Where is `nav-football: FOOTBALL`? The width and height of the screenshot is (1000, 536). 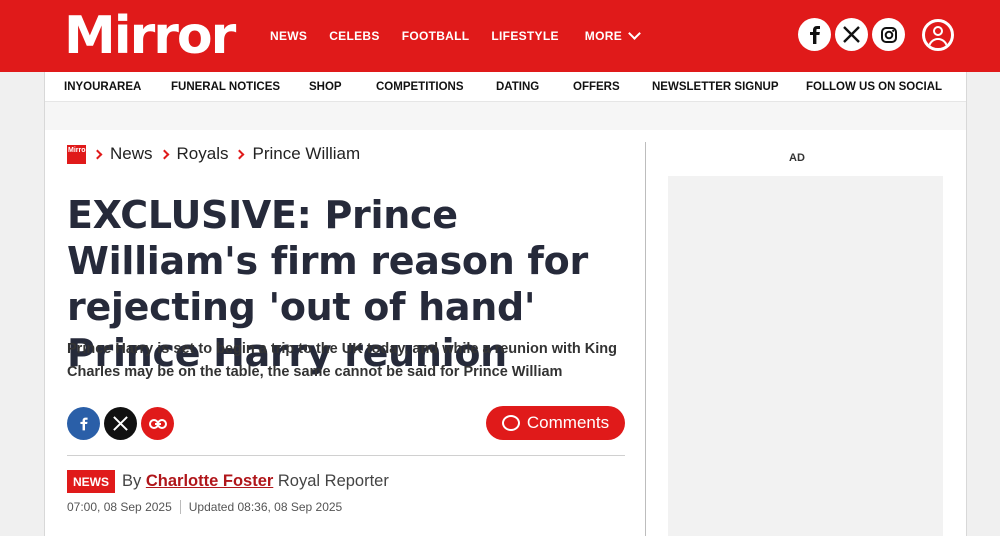
nav-football: FOOTBALL is located at coordinates (436, 36).